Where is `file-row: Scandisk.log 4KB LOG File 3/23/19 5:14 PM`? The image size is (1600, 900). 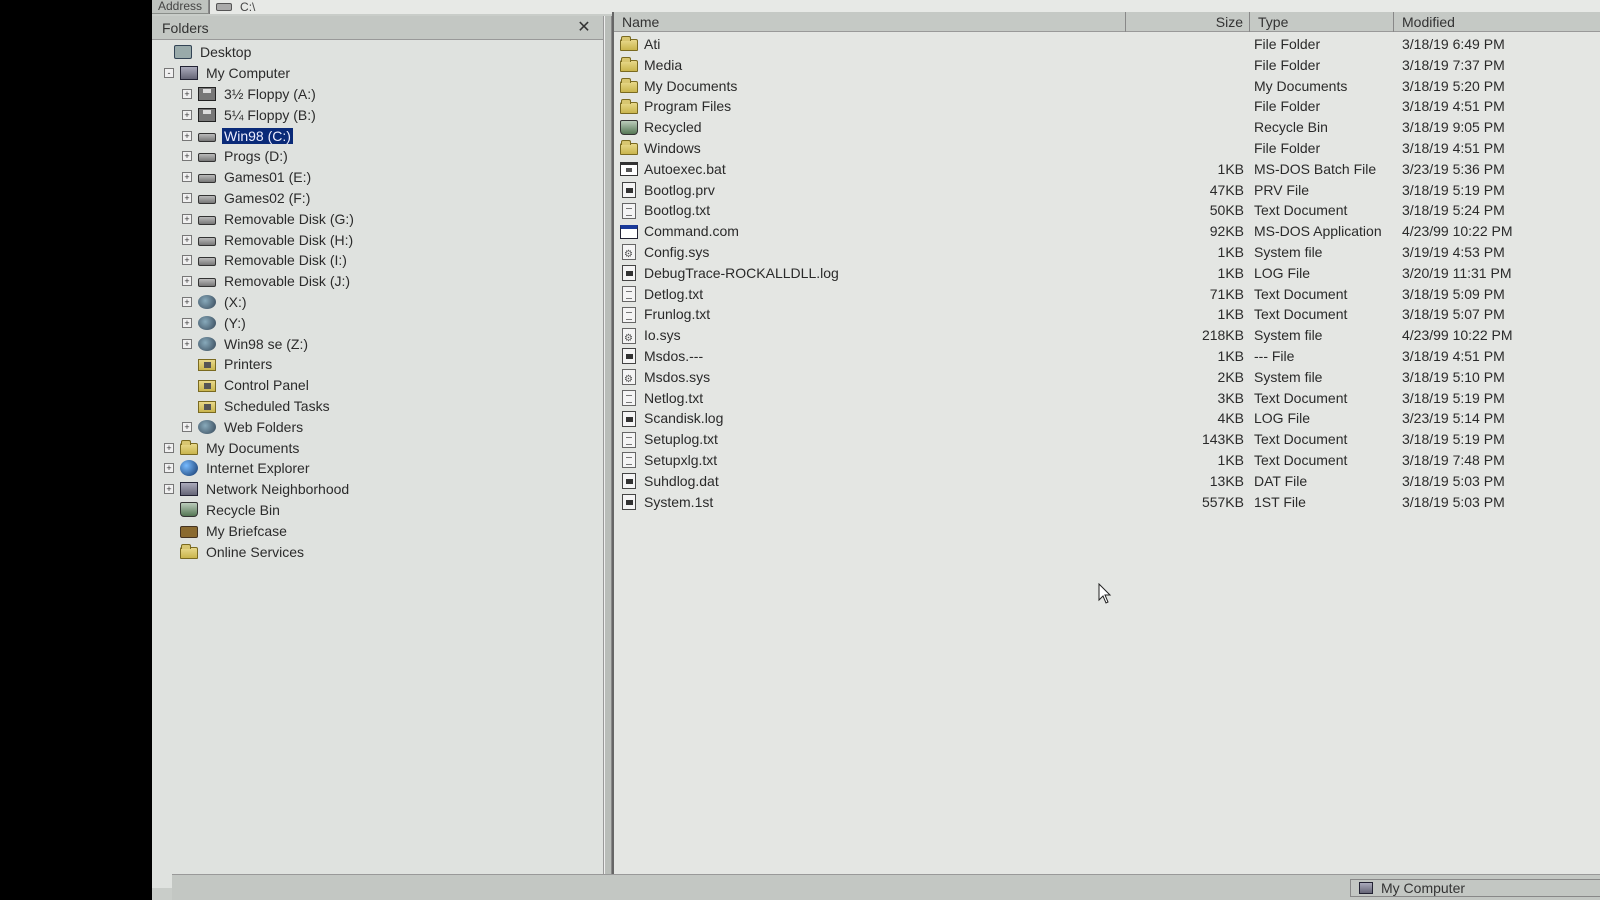 file-row: Scandisk.log 4KB LOG File 3/23/19 5:14 PM is located at coordinates (1107, 418).